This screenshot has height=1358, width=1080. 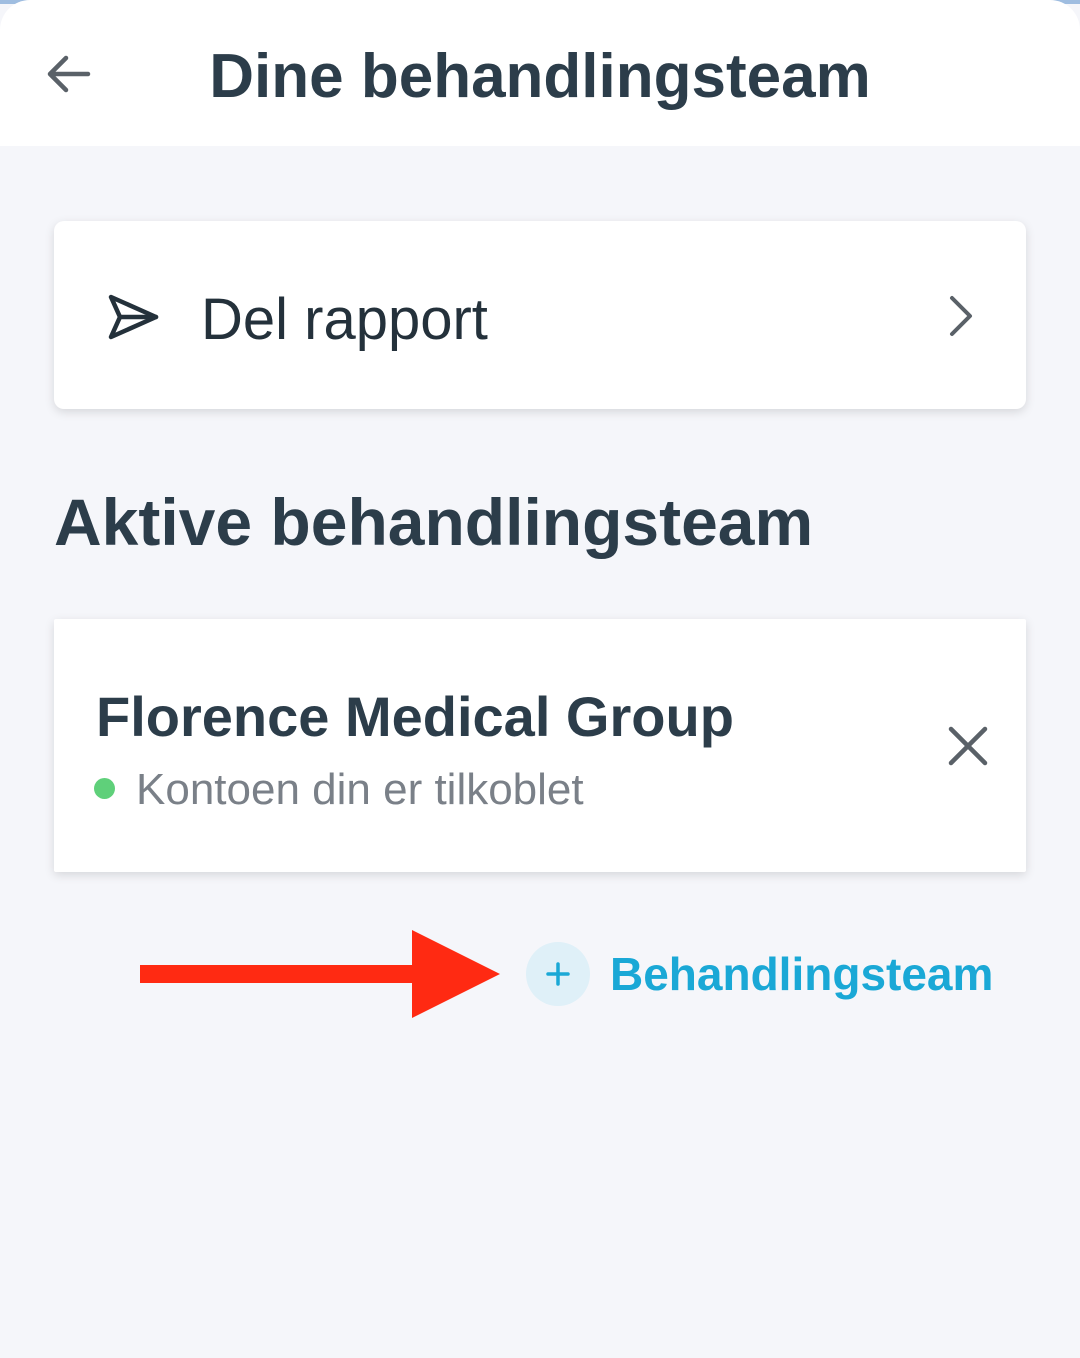 I want to click on share-report-label: Del rapport, so click(x=344, y=319).